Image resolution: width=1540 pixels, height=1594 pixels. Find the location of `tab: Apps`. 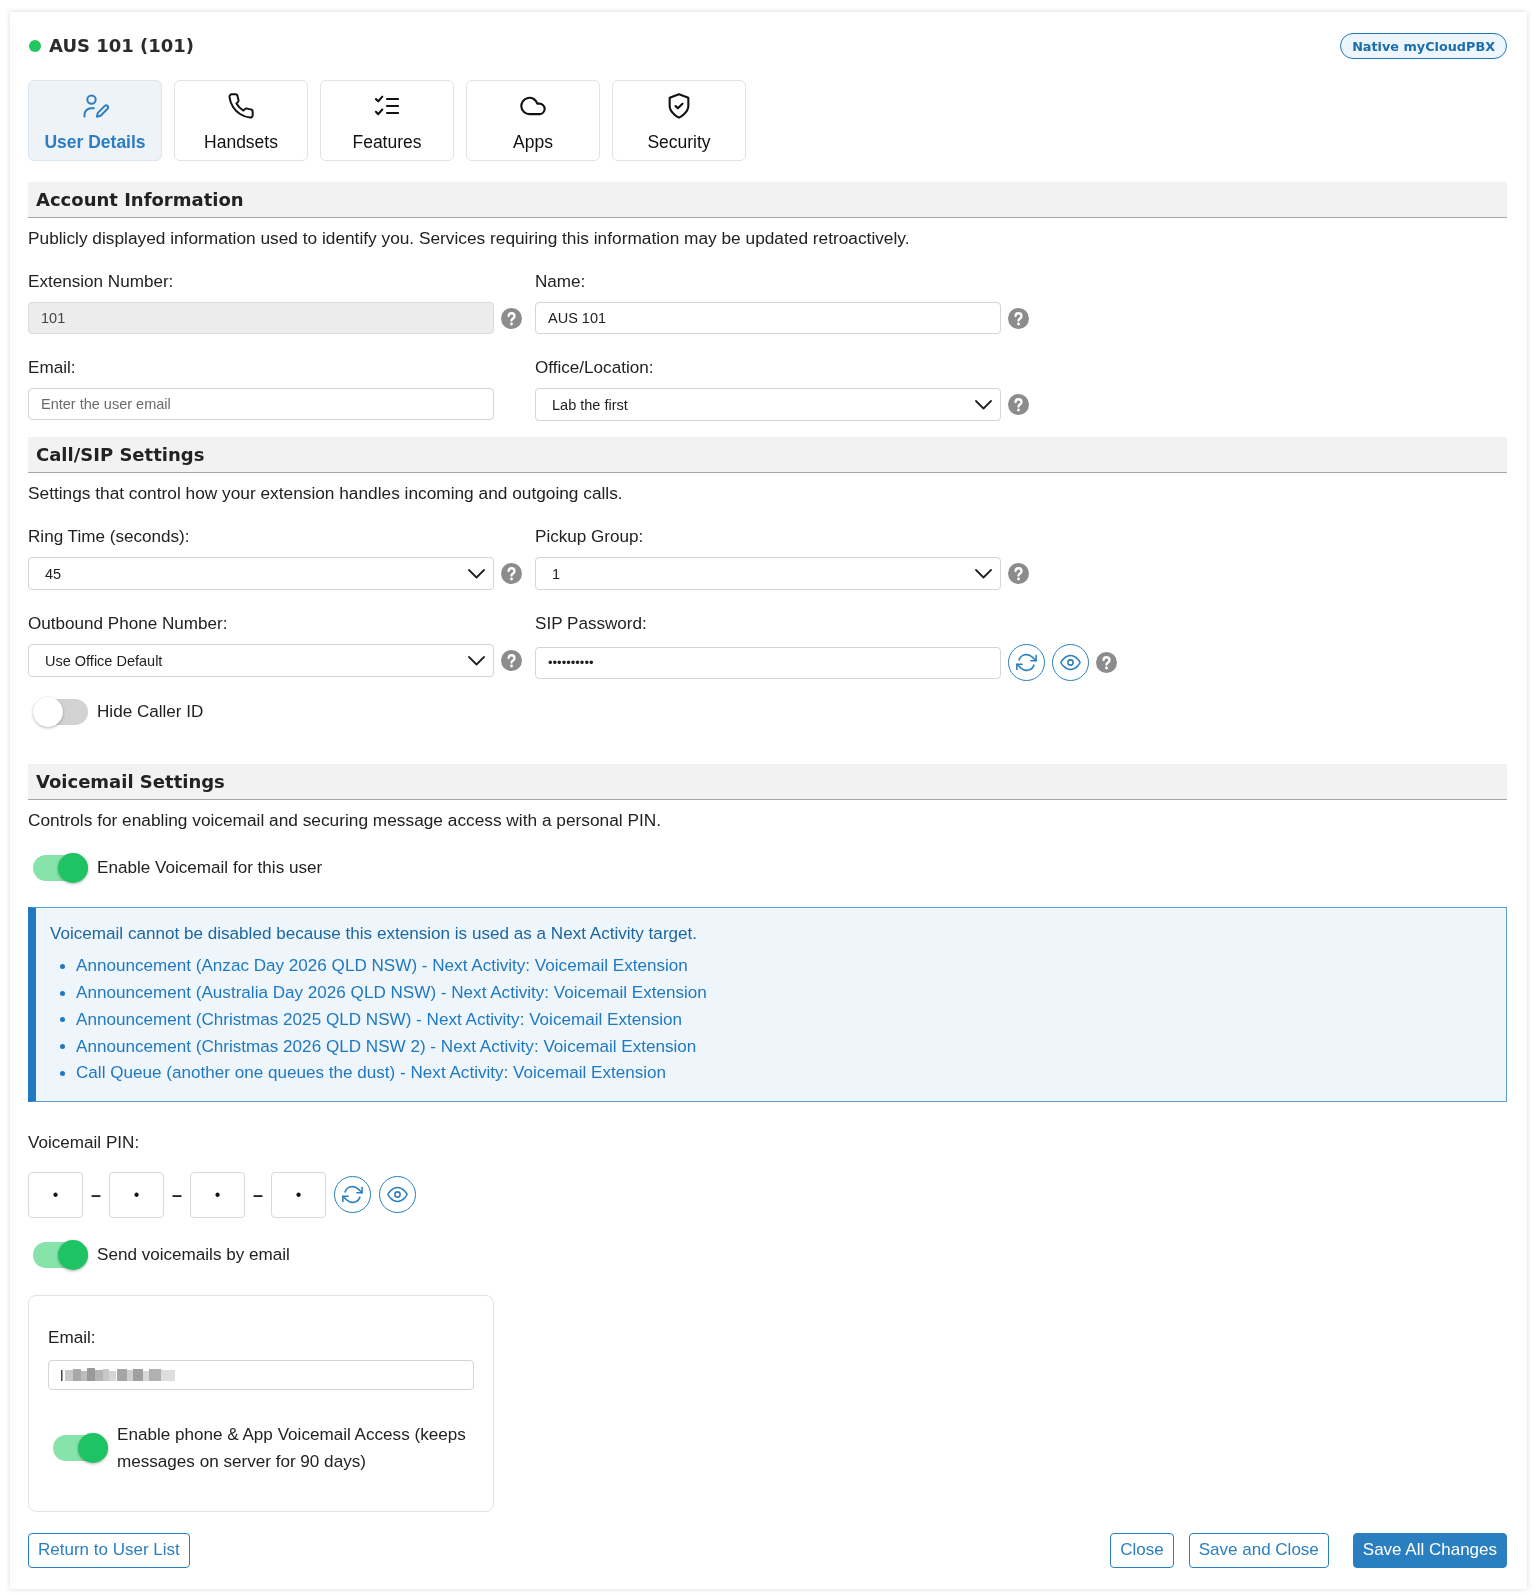

tab: Apps is located at coordinates (533, 120).